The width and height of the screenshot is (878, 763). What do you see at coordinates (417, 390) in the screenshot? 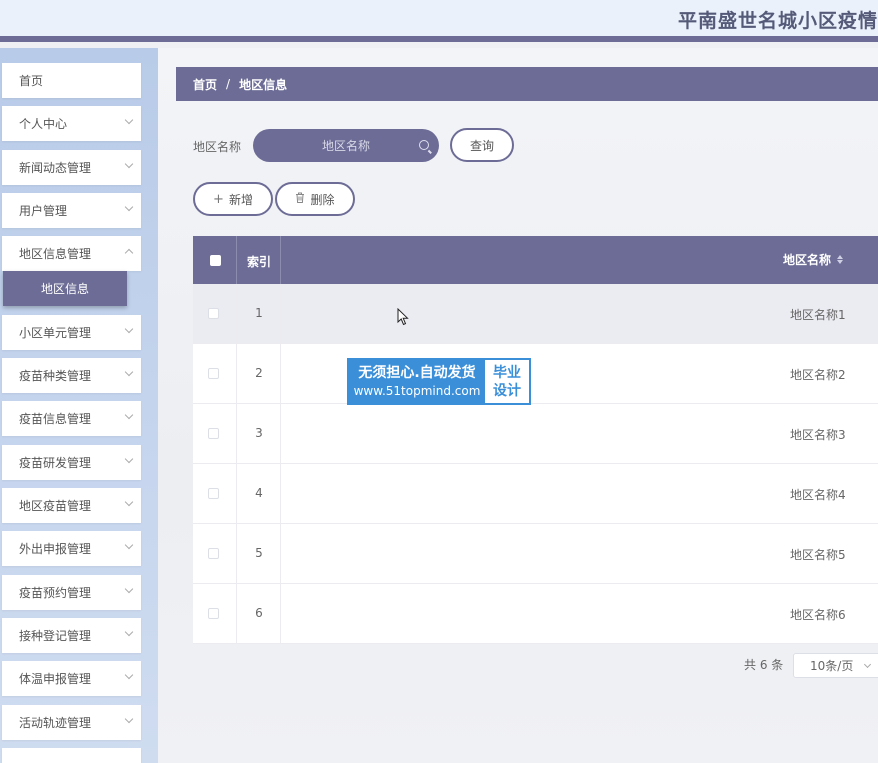
I see `watermark-line2: www.51topmind.com` at bounding box center [417, 390].